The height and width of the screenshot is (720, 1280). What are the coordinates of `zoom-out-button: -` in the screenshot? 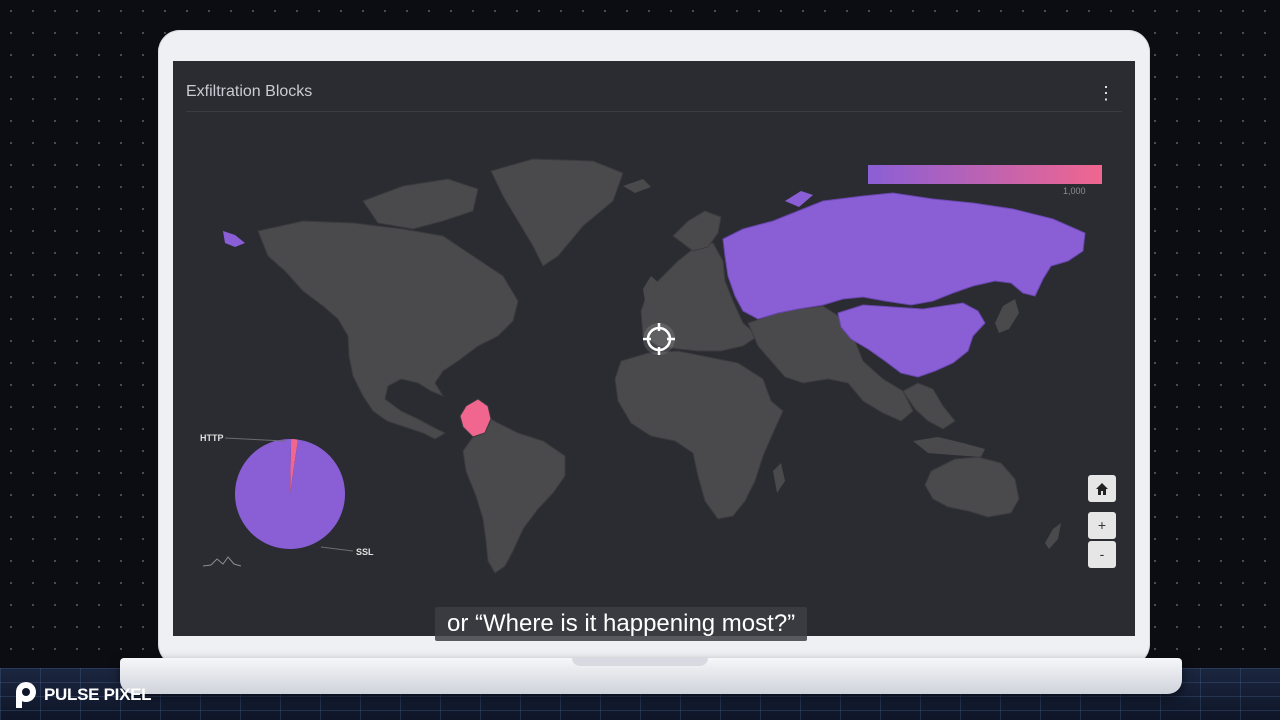 It's located at (1102, 554).